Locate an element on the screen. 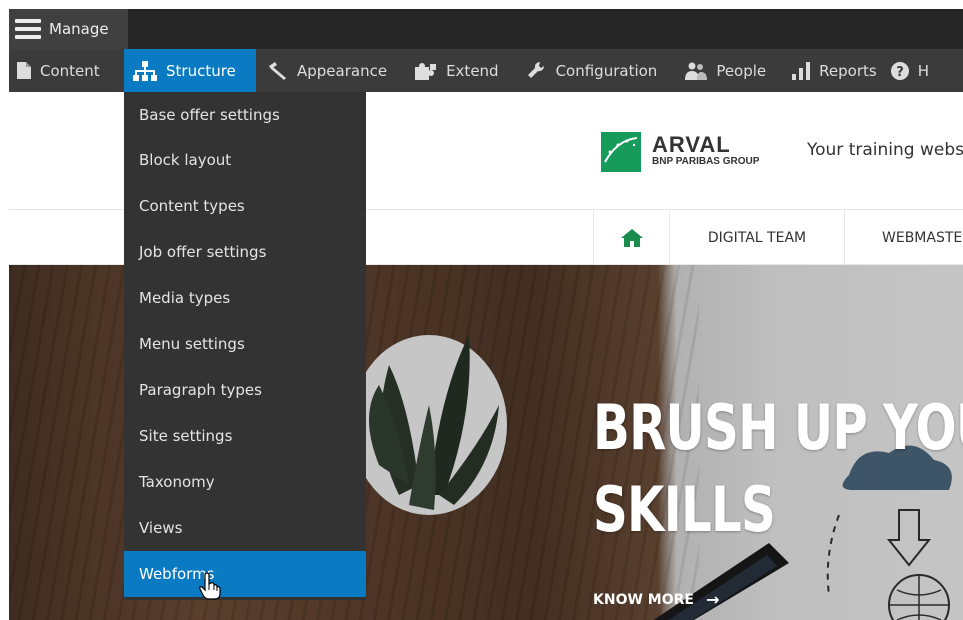 Image resolution: width=963 pixels, height=620 pixels. nav-digital-team: DIGITAL TEAM is located at coordinates (757, 237).